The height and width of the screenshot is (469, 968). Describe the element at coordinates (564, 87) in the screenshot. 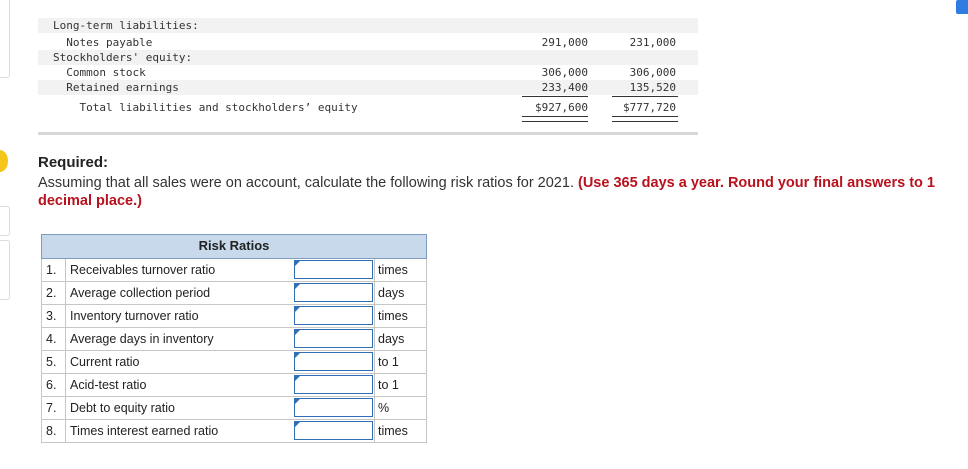

I see `bs-value-2021: 233,400` at that location.